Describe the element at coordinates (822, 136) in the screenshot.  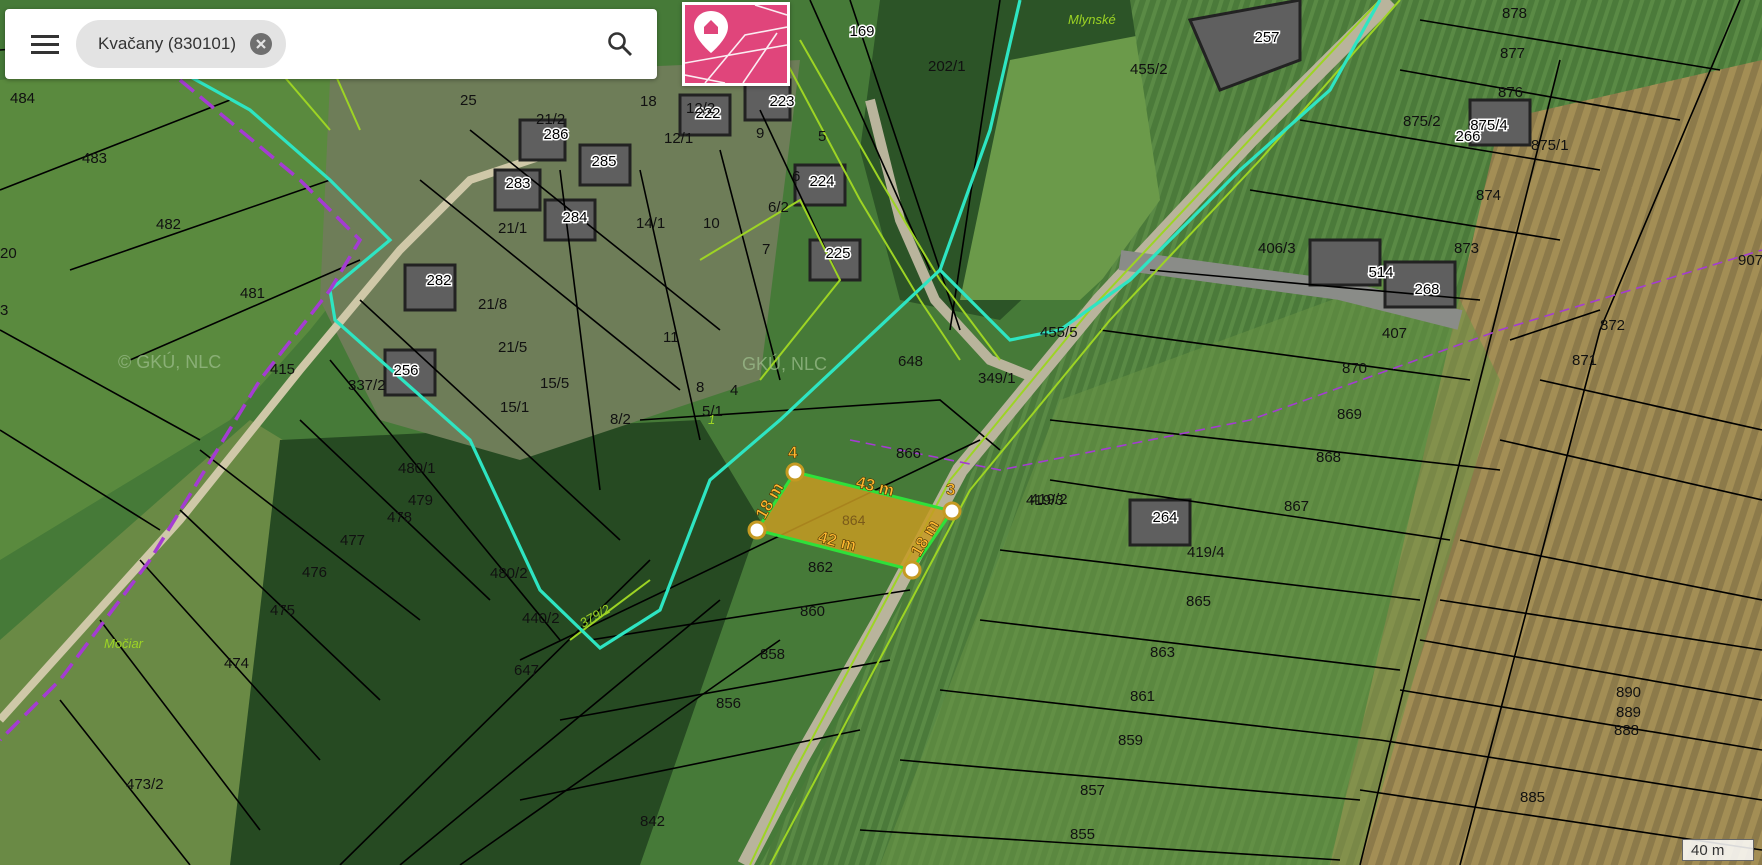
I see `parcel-number-label: 5` at that location.